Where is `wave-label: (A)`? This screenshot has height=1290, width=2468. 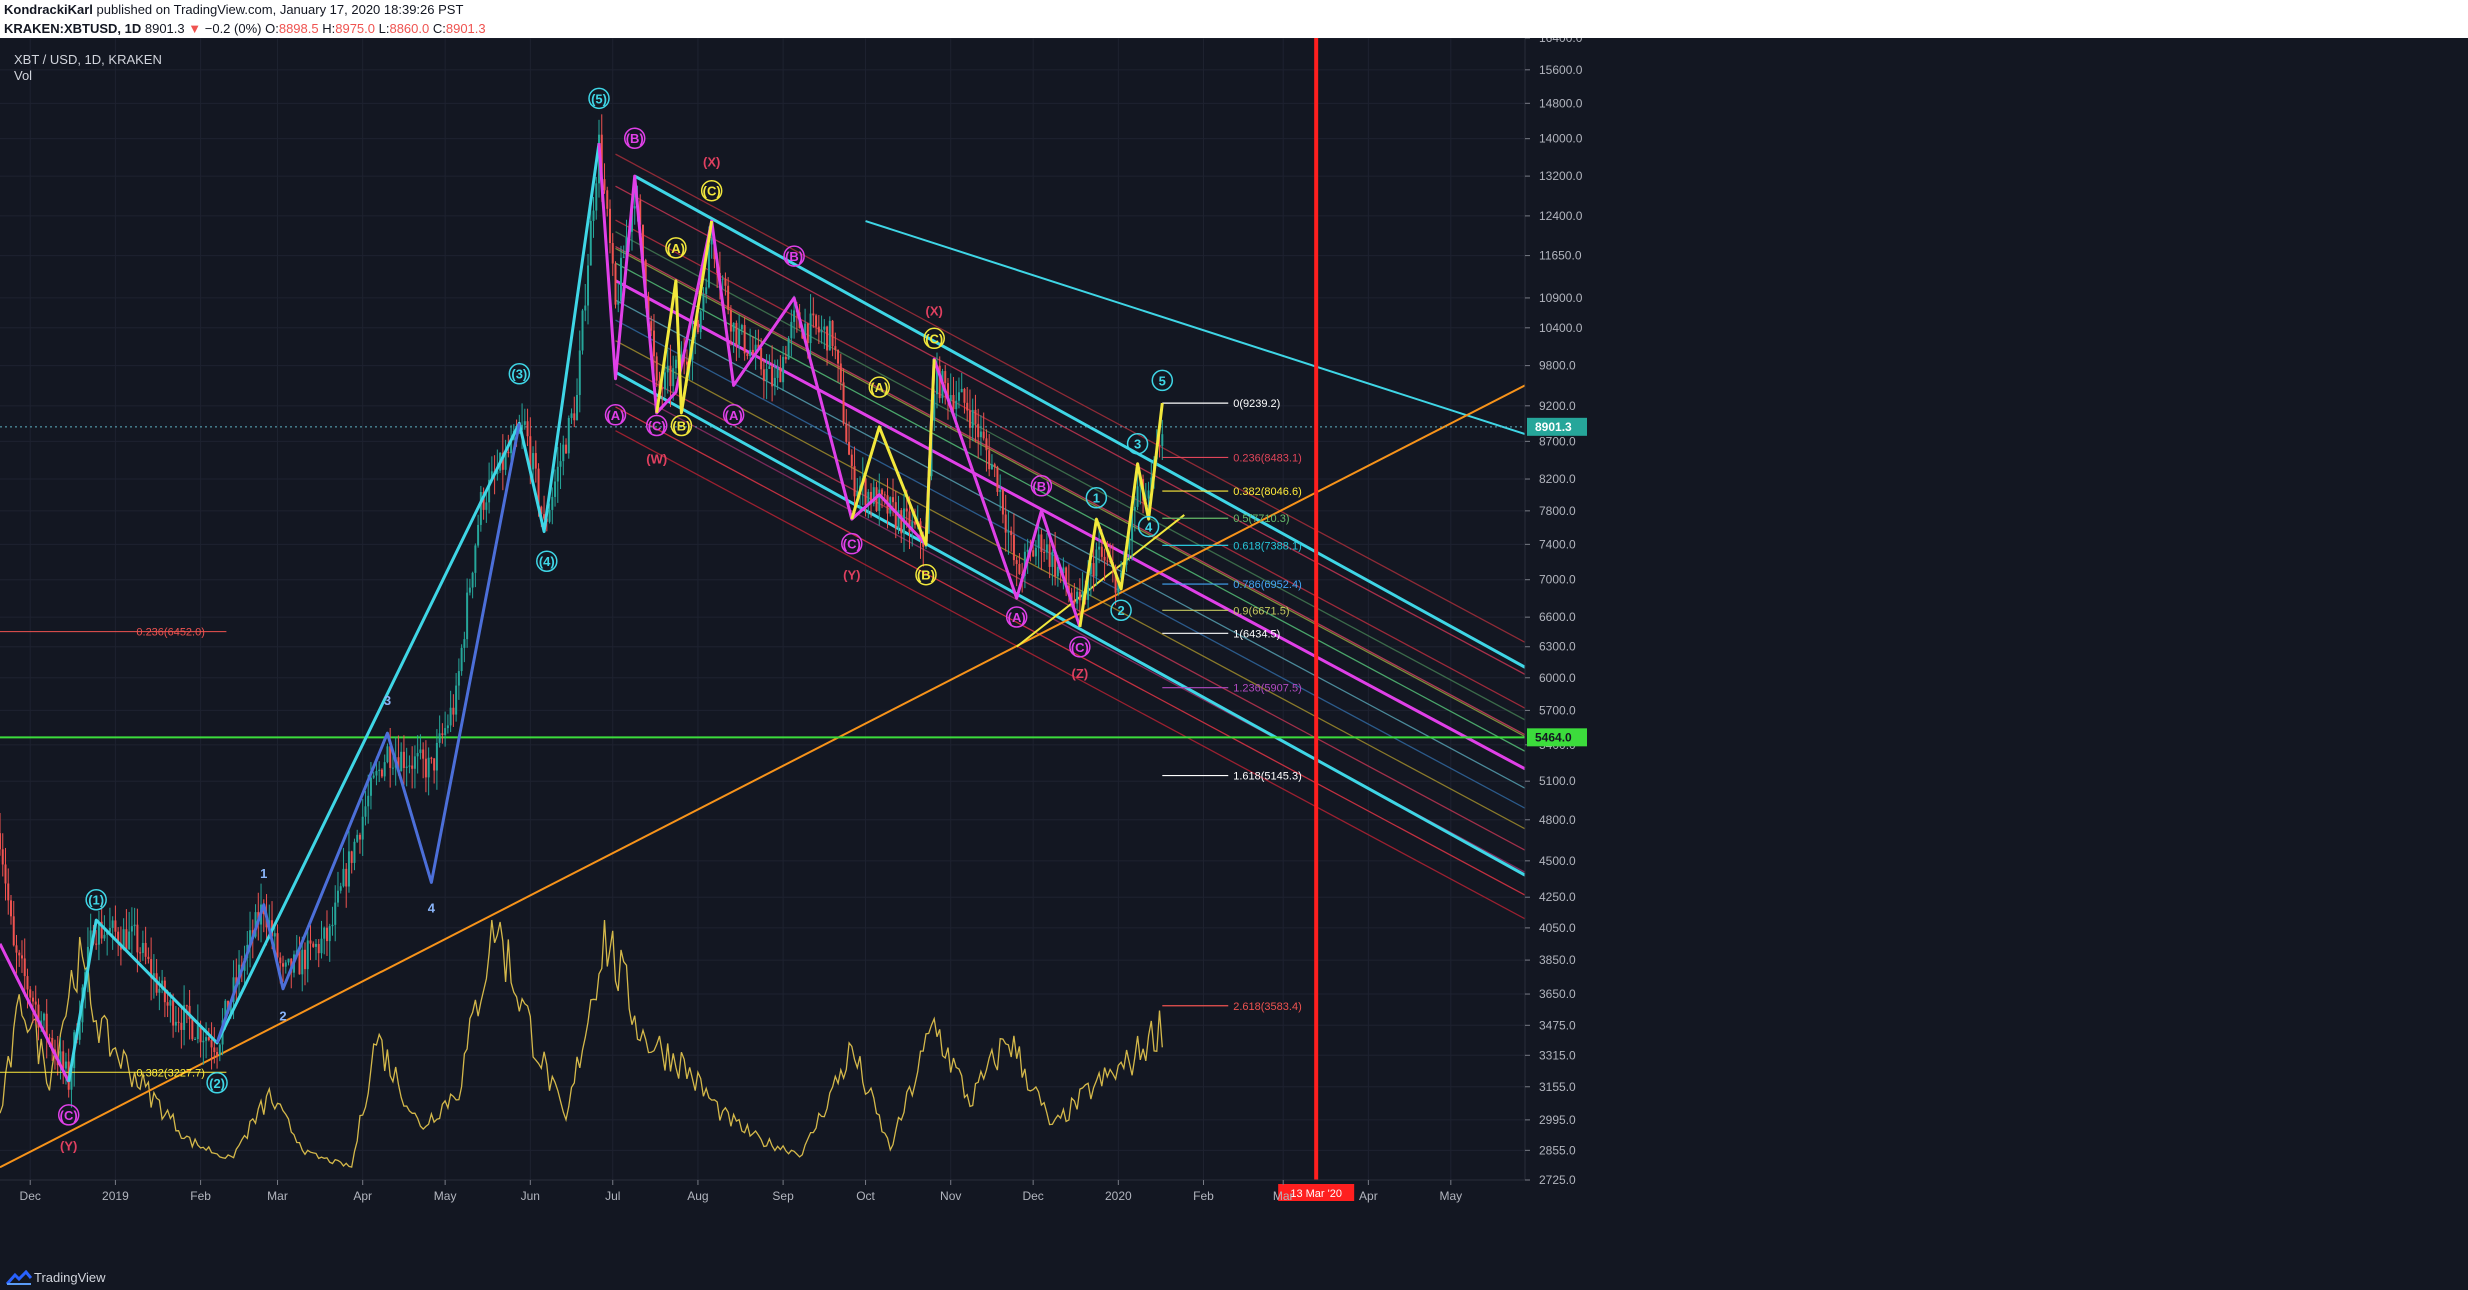 wave-label: (A) is located at coordinates (1017, 617).